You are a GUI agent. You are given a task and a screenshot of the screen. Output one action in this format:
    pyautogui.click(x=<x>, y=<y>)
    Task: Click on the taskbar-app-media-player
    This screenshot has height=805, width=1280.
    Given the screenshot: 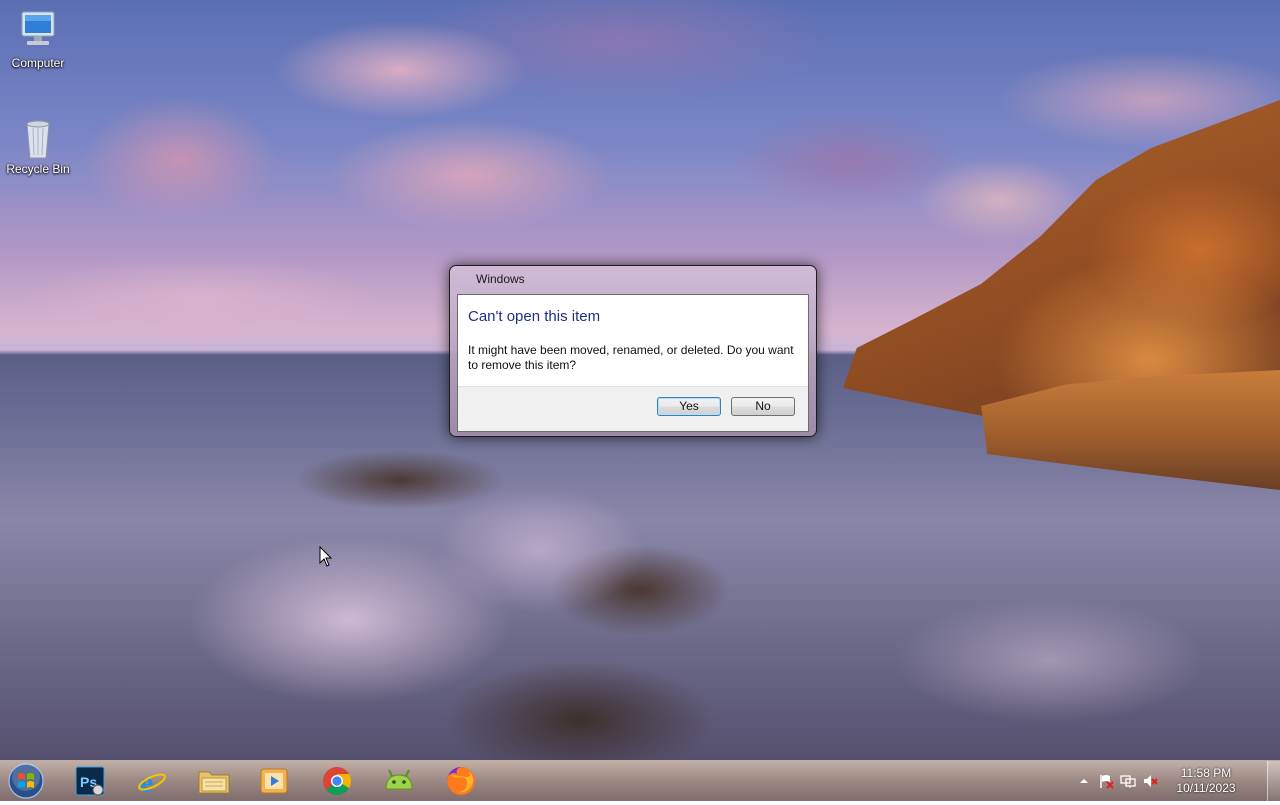 What is the action you would take?
    pyautogui.click(x=274, y=781)
    